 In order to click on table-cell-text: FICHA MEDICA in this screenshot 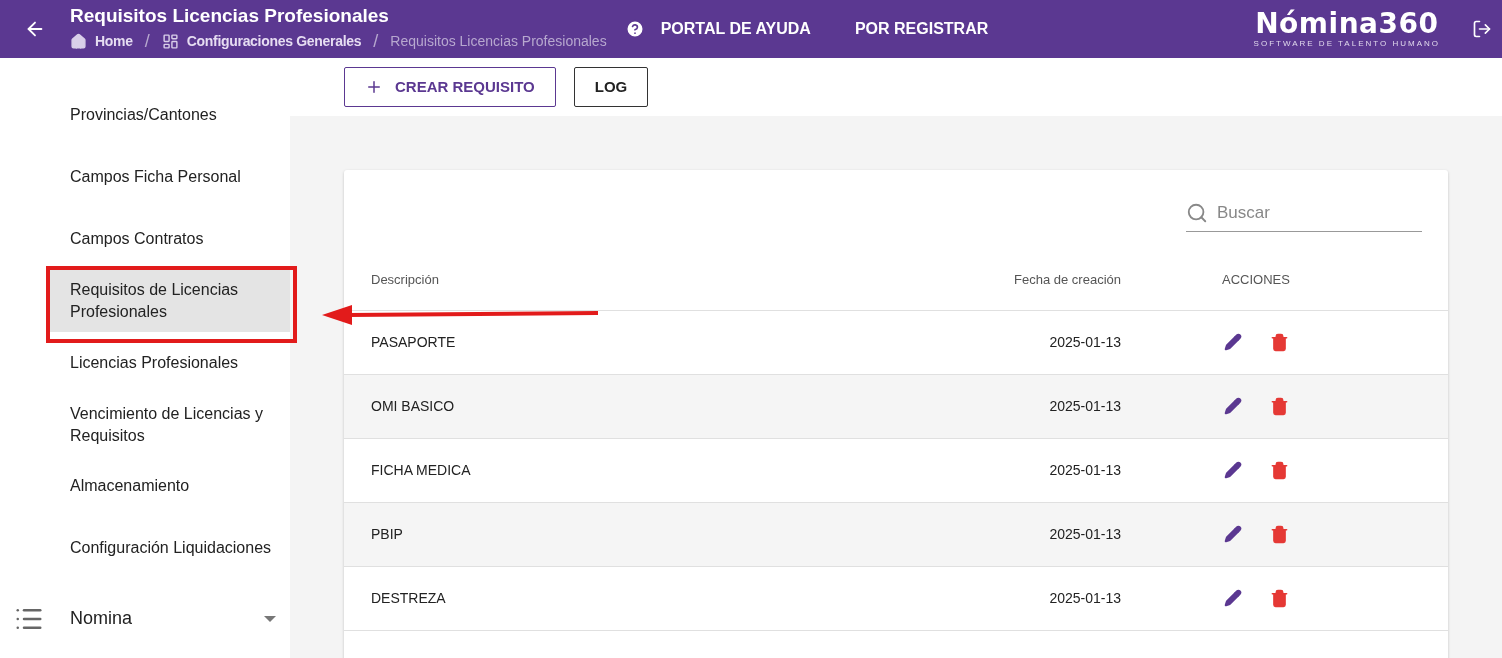, I will do `click(421, 470)`.